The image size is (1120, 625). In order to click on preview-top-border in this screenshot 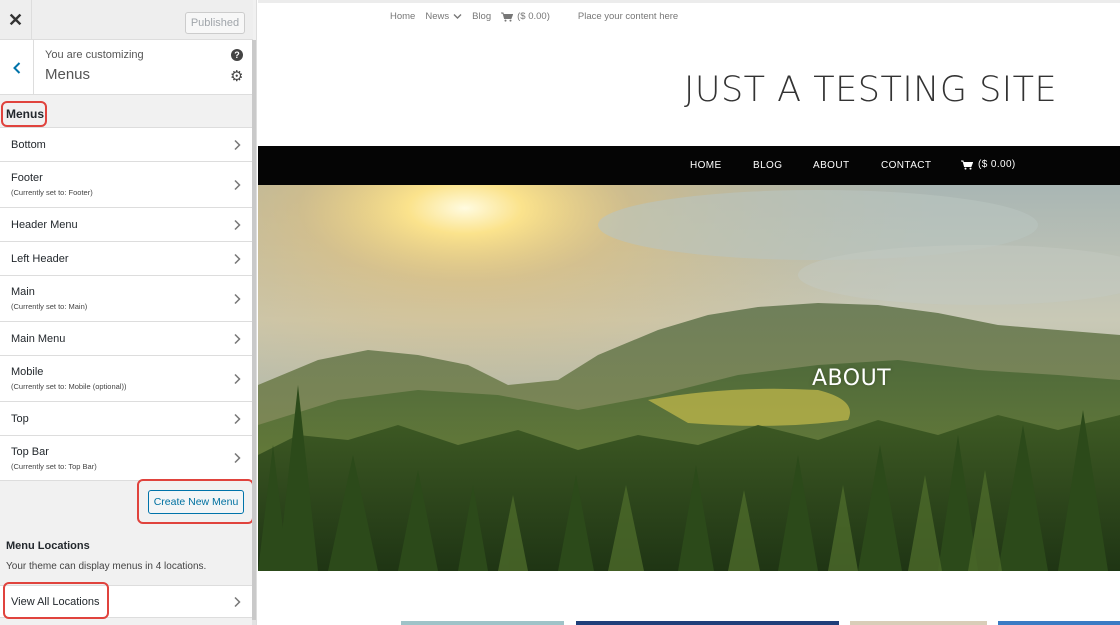, I will do `click(689, 1)`.